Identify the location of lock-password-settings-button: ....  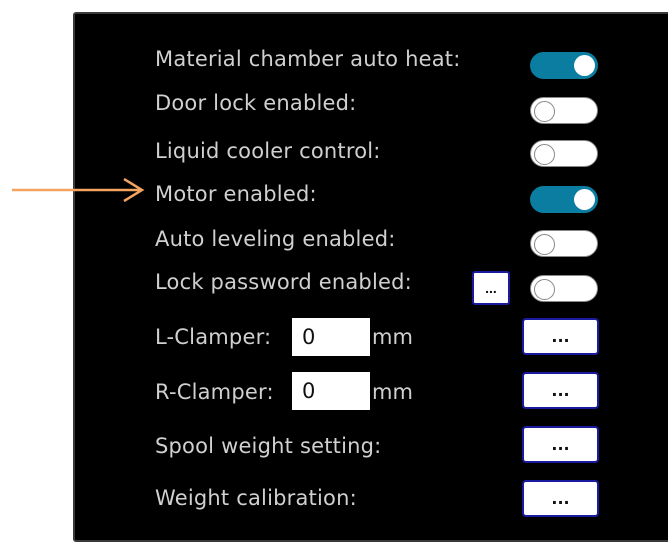
(491, 288).